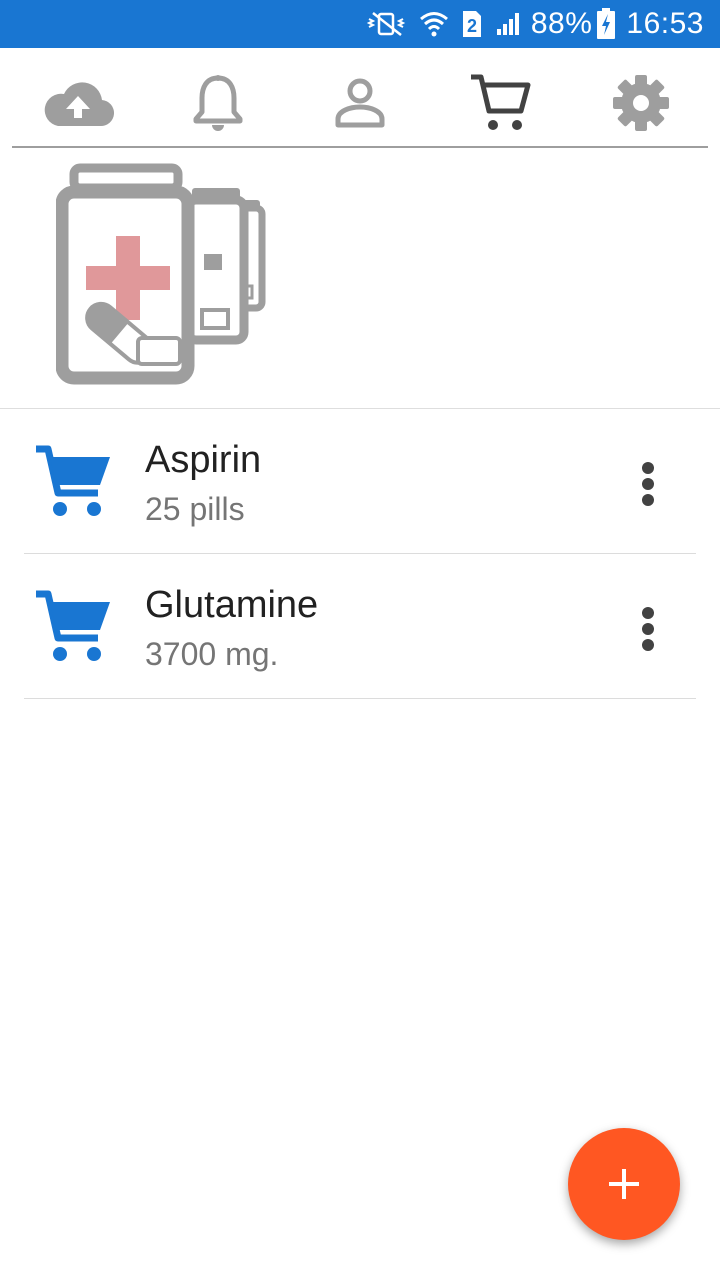 The width and height of the screenshot is (720, 1280). Describe the element at coordinates (360, 147) in the screenshot. I see `tab-divider` at that location.